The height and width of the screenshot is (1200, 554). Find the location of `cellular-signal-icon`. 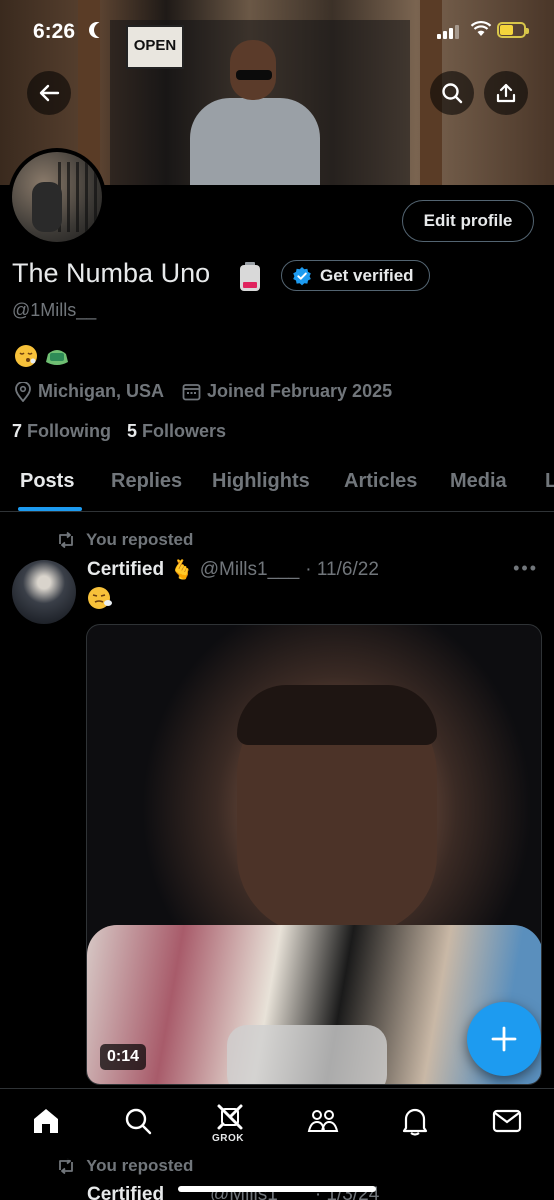

cellular-signal-icon is located at coordinates (448, 32).